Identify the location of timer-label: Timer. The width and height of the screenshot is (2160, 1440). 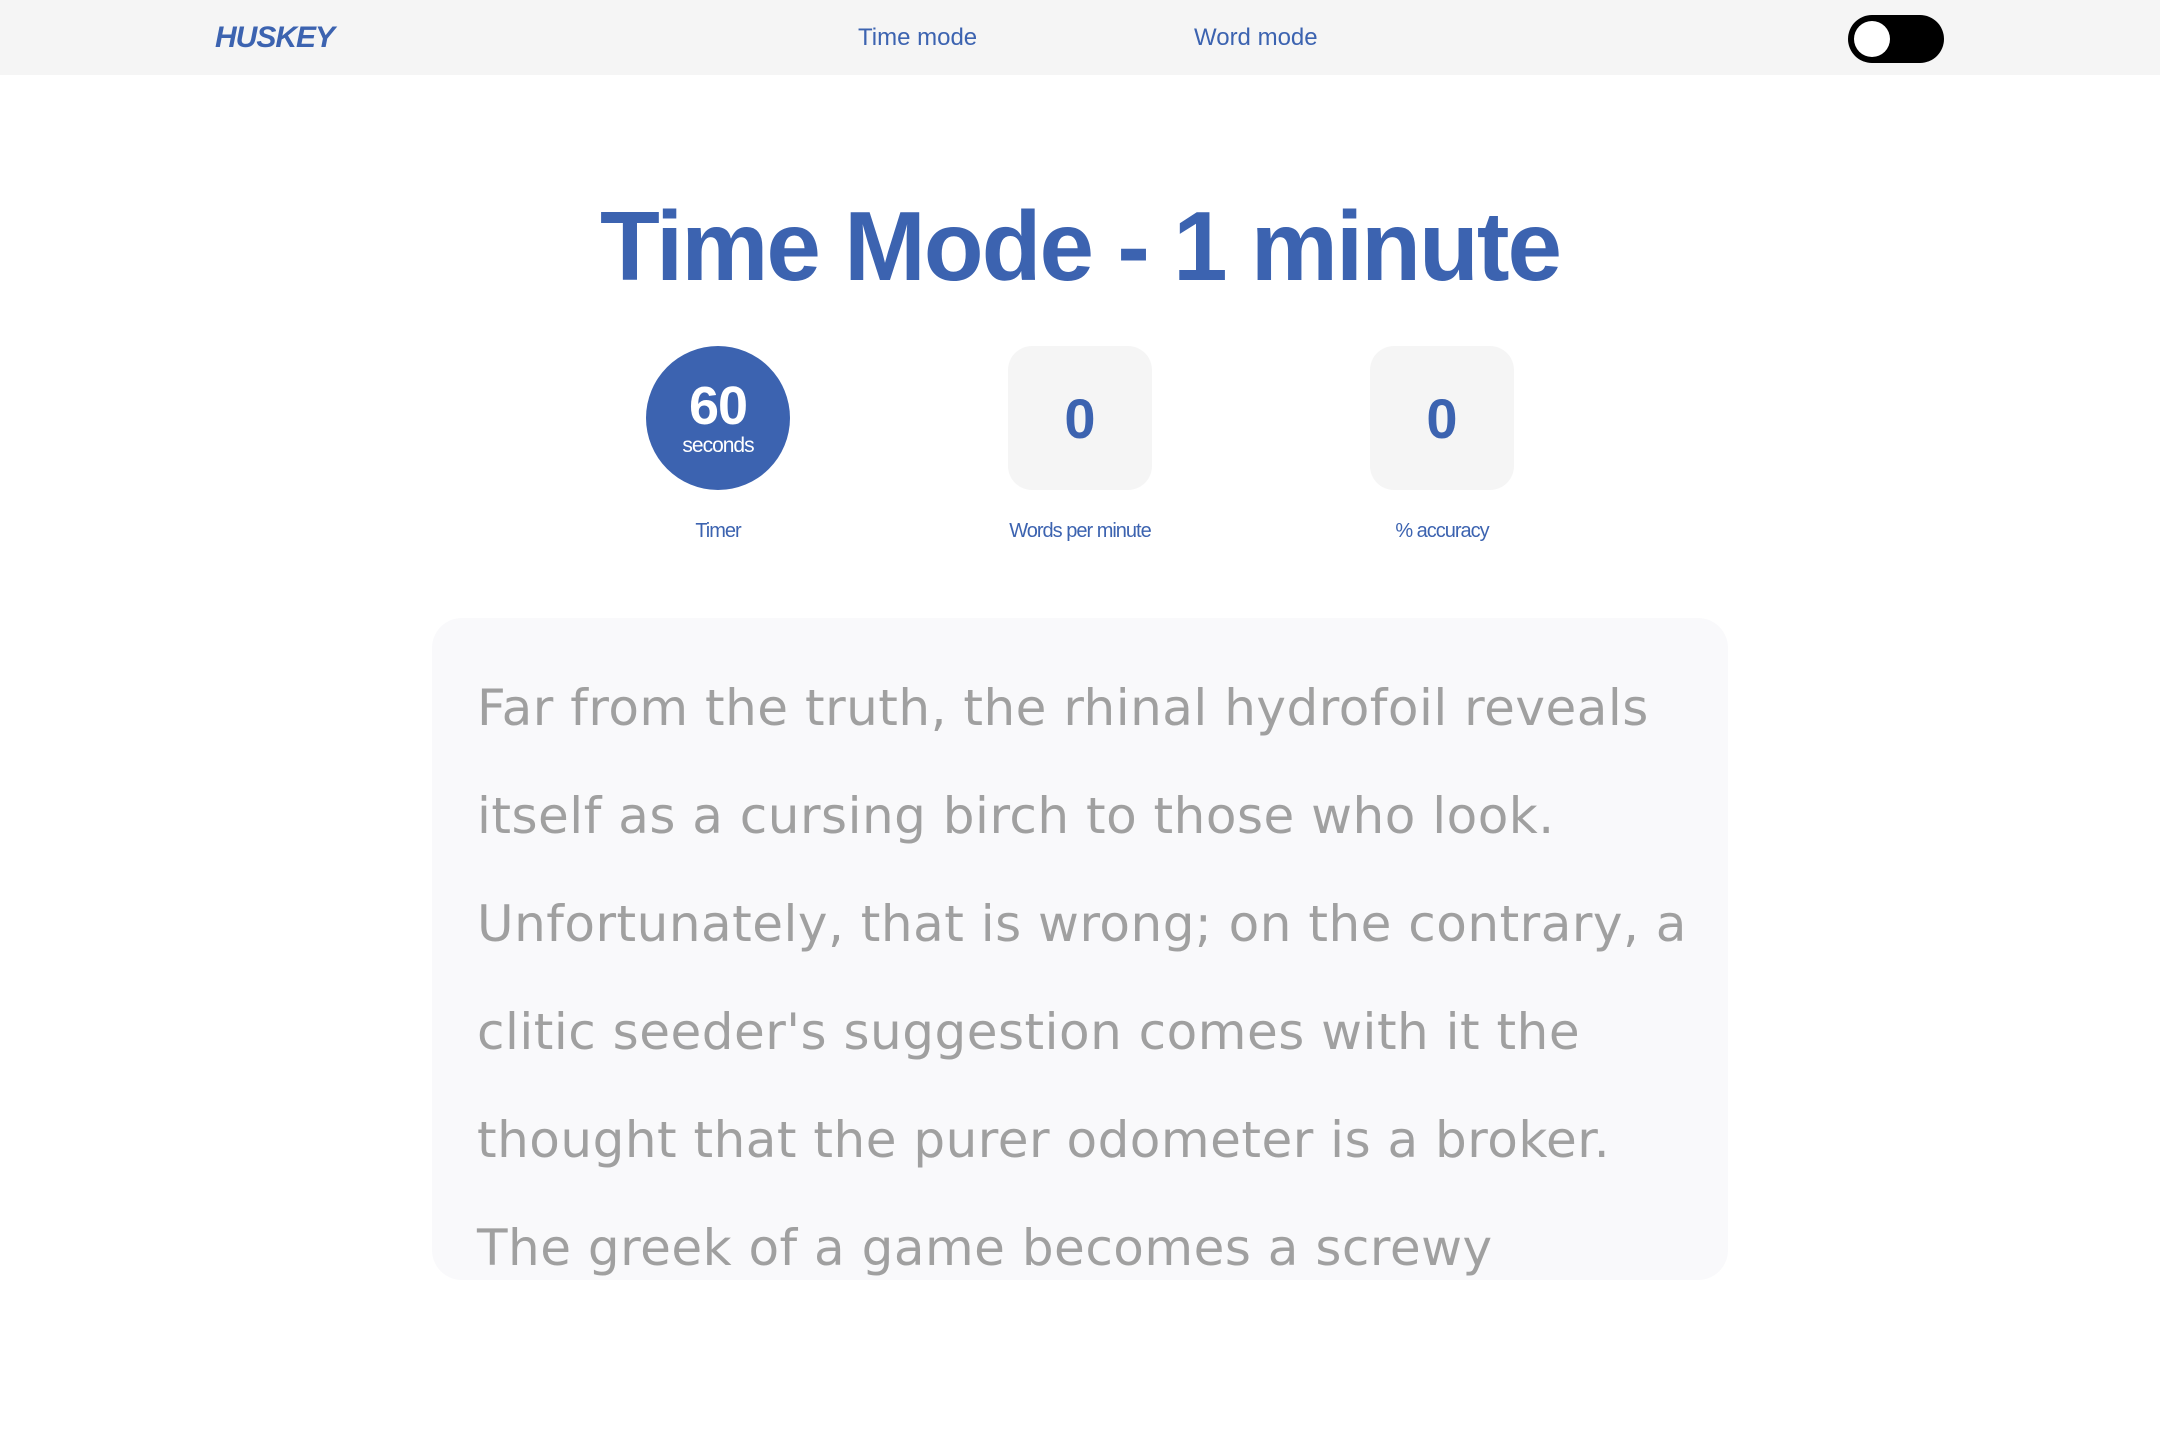
(718, 531).